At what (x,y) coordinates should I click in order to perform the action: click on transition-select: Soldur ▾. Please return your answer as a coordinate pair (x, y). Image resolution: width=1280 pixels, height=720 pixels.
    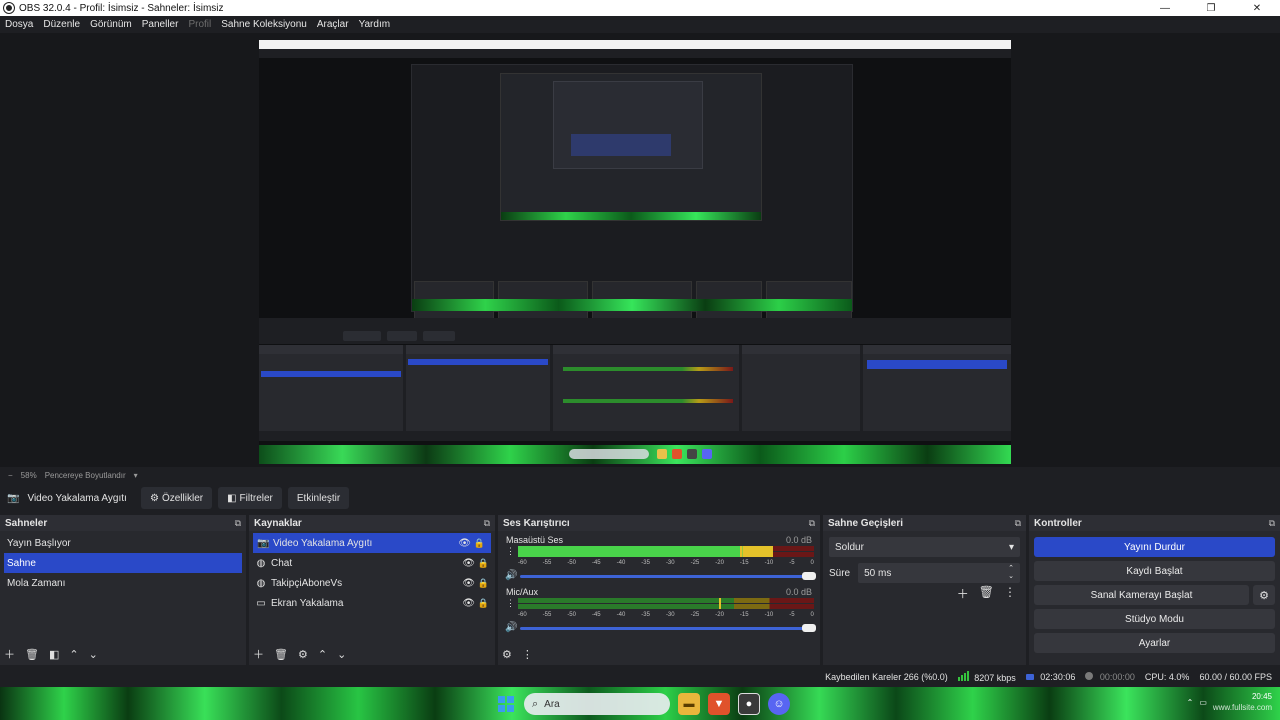
    Looking at the image, I should click on (924, 547).